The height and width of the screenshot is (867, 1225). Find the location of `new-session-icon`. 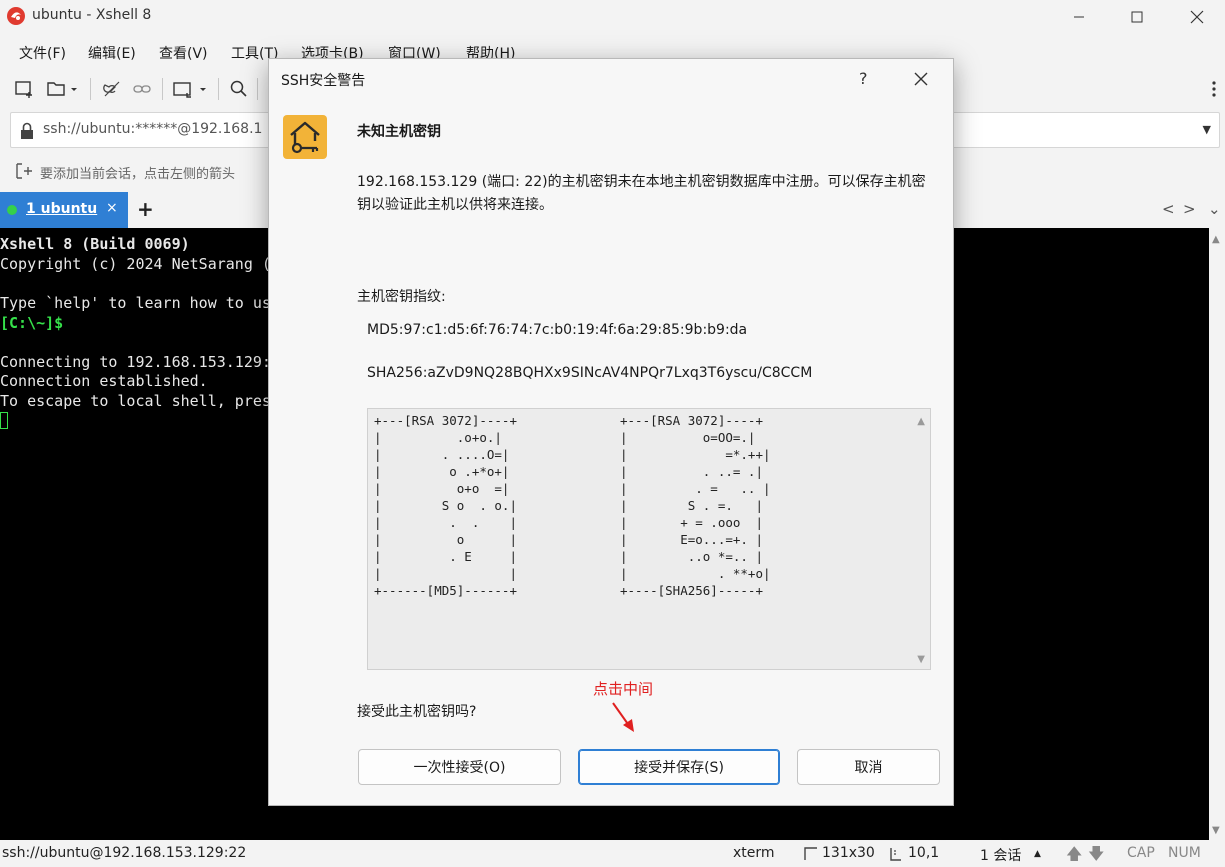

new-session-icon is located at coordinates (23, 89).